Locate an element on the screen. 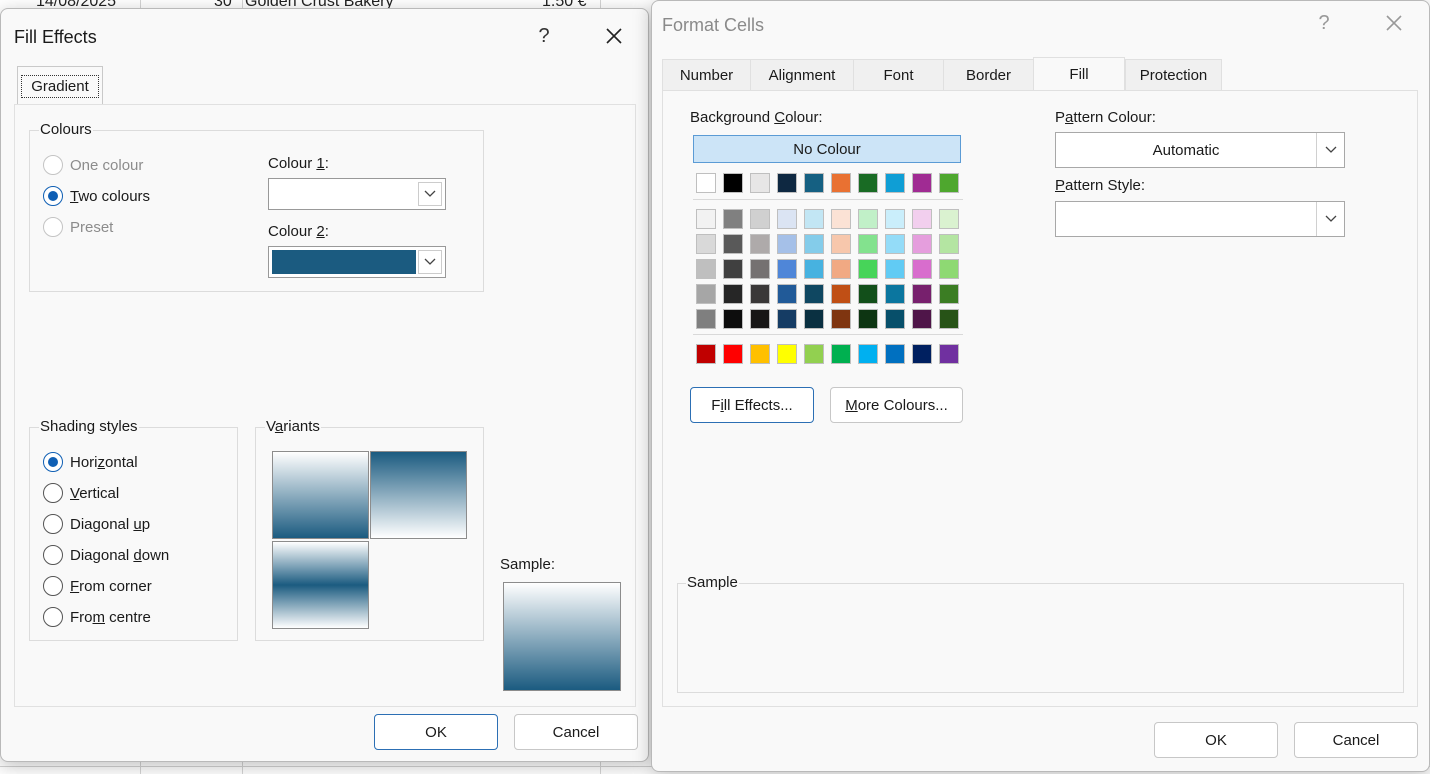 Image resolution: width=1430 pixels, height=774 pixels. tab-number: Number is located at coordinates (706, 75).